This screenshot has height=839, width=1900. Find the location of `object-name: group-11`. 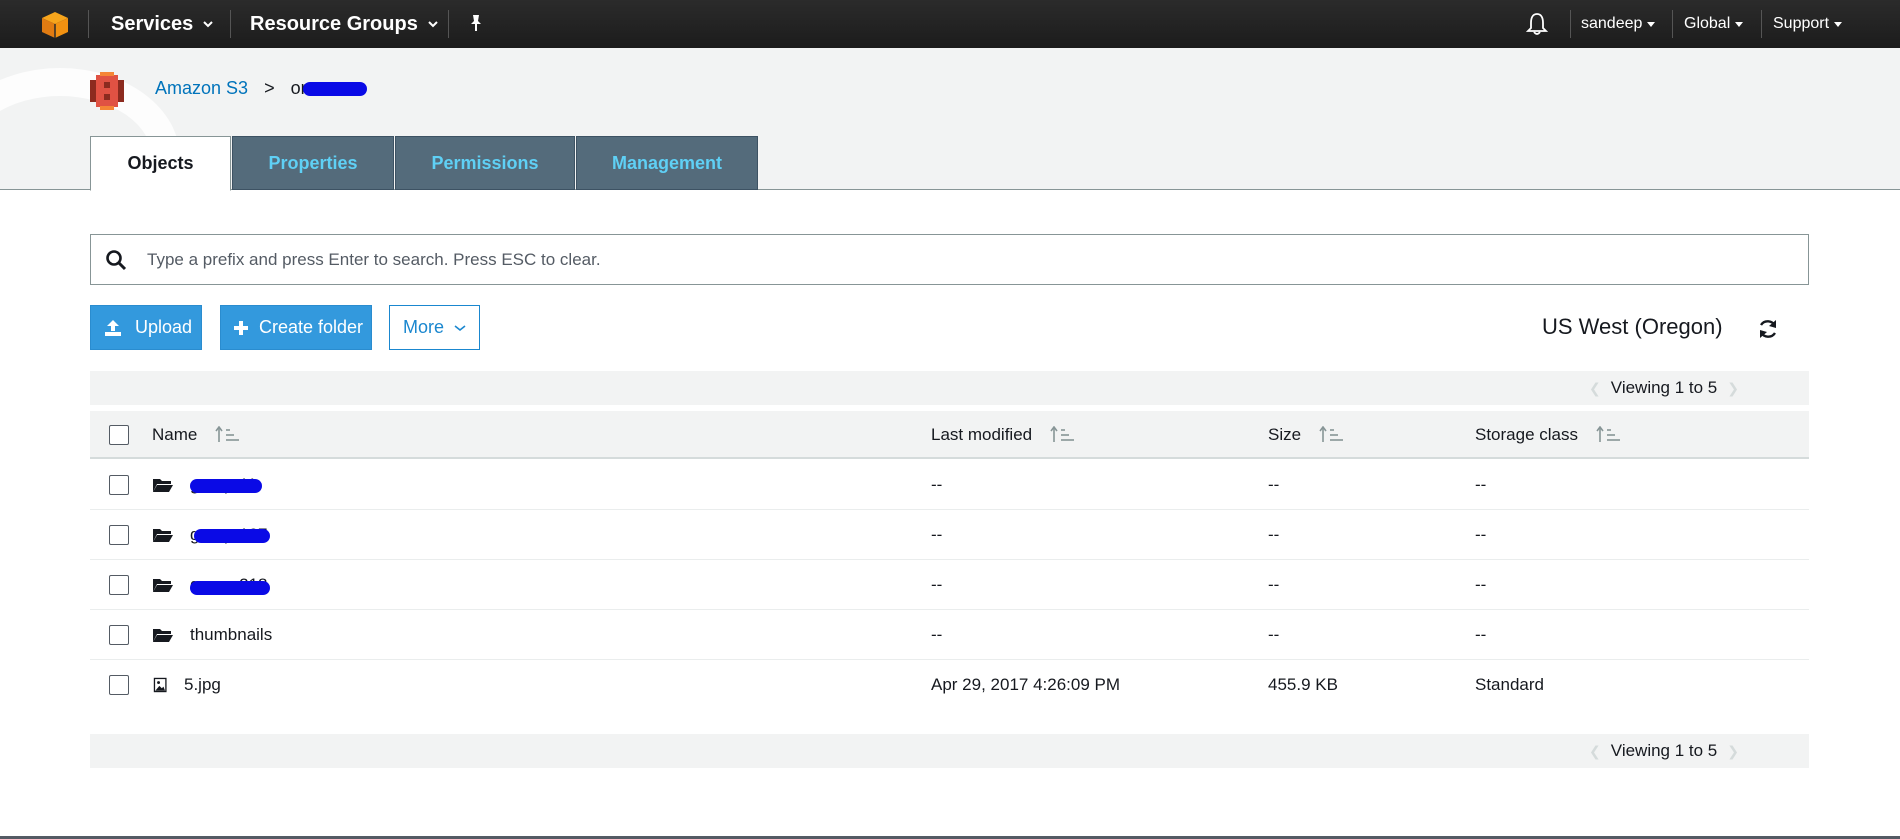

object-name: group-11 is located at coordinates (226, 485).